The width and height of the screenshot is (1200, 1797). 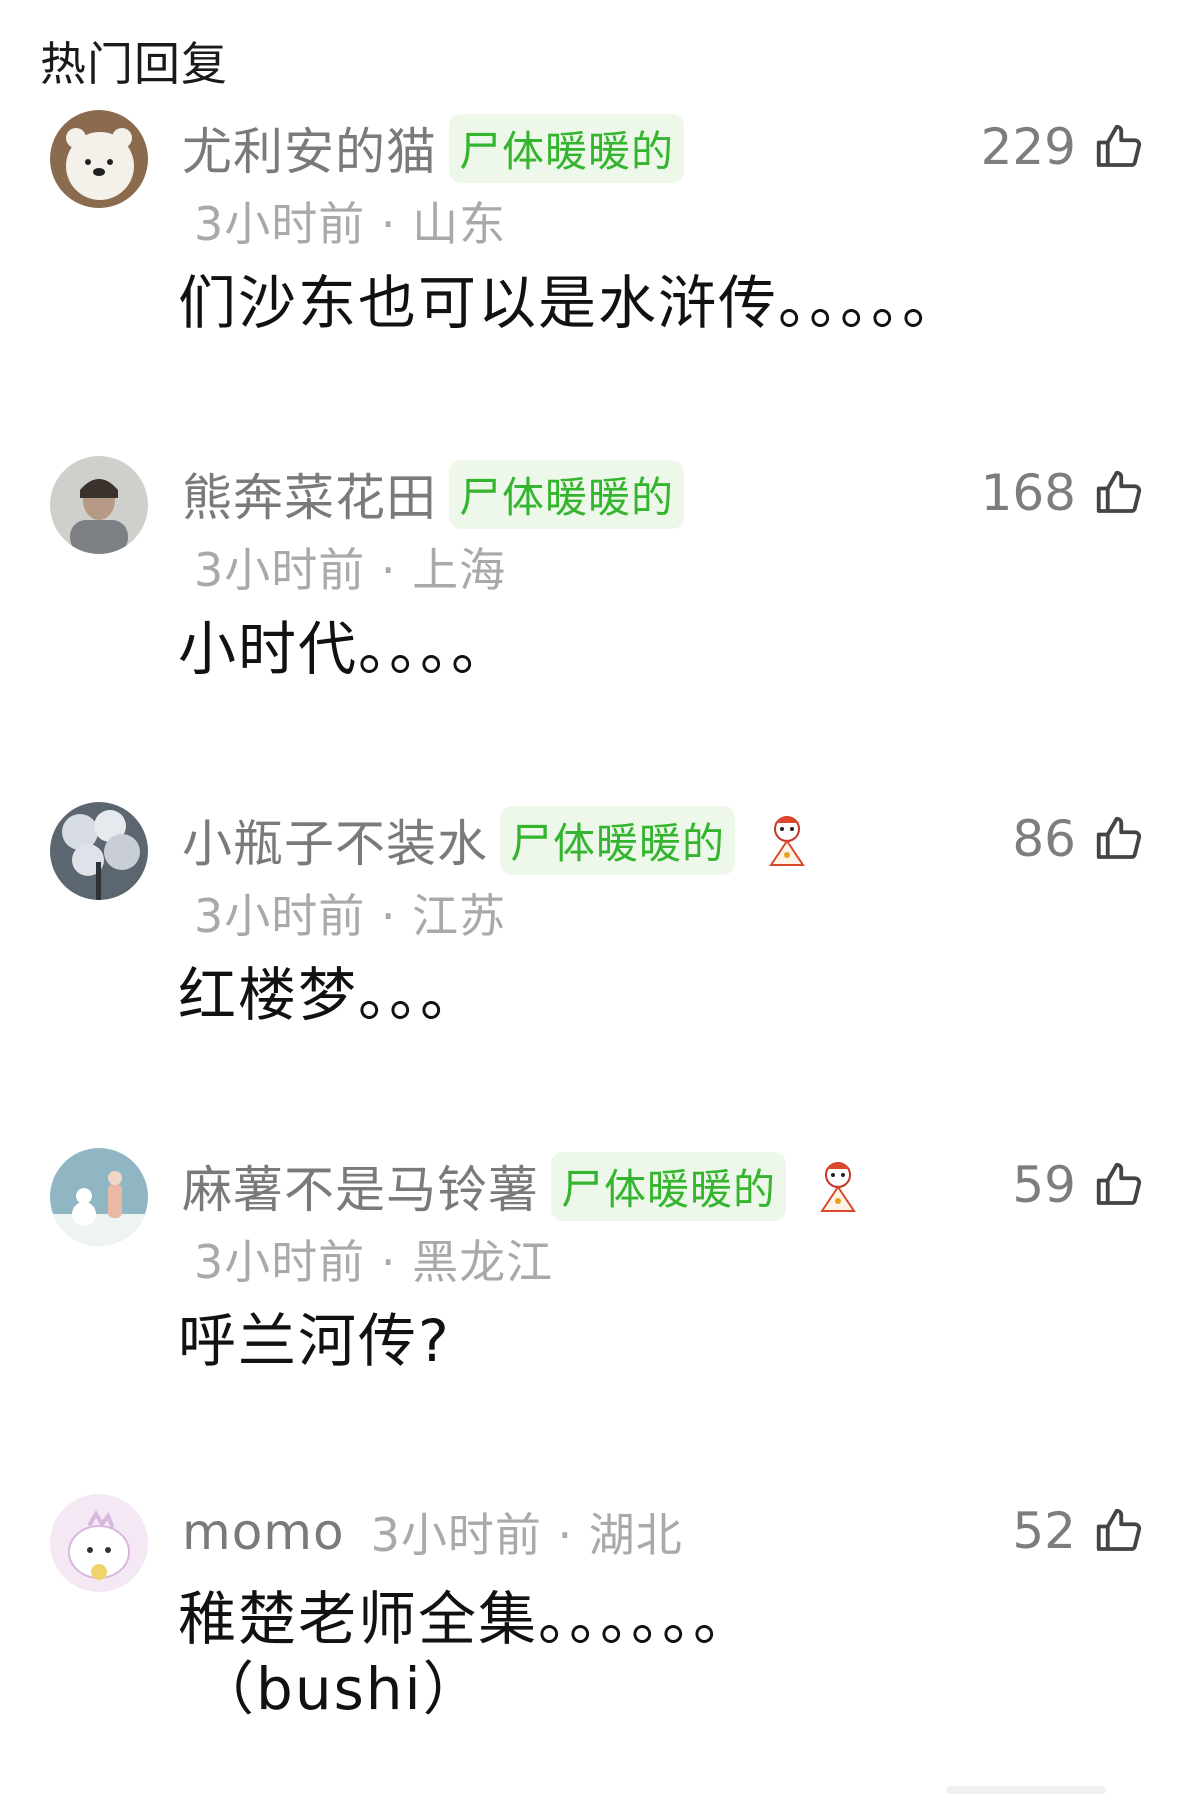 What do you see at coordinates (1044, 1531) in the screenshot?
I see `like-count: 52` at bounding box center [1044, 1531].